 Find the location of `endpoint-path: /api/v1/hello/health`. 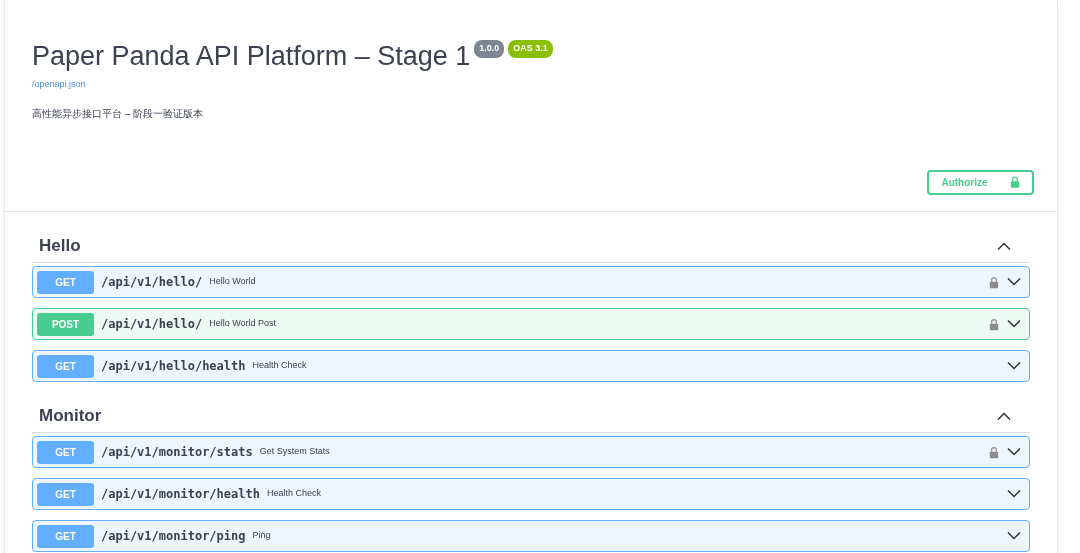

endpoint-path: /api/v1/hello/health is located at coordinates (173, 366).